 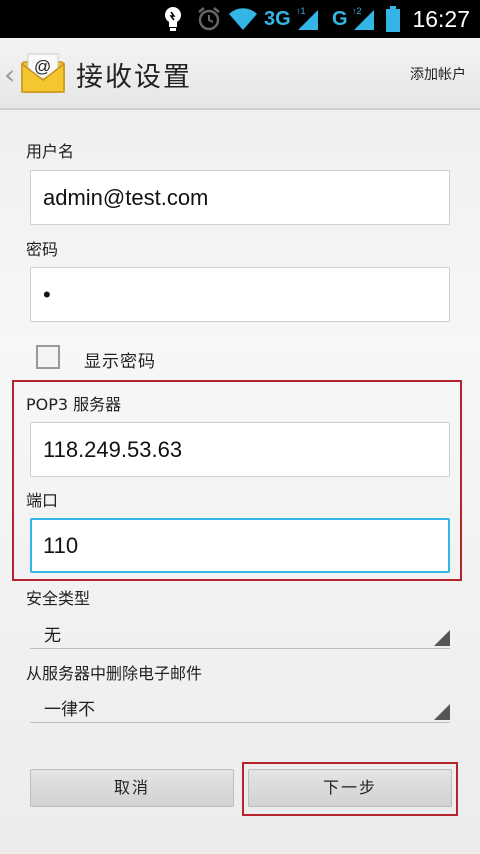 What do you see at coordinates (240, 449) in the screenshot?
I see `server-field: 118.249.53.63` at bounding box center [240, 449].